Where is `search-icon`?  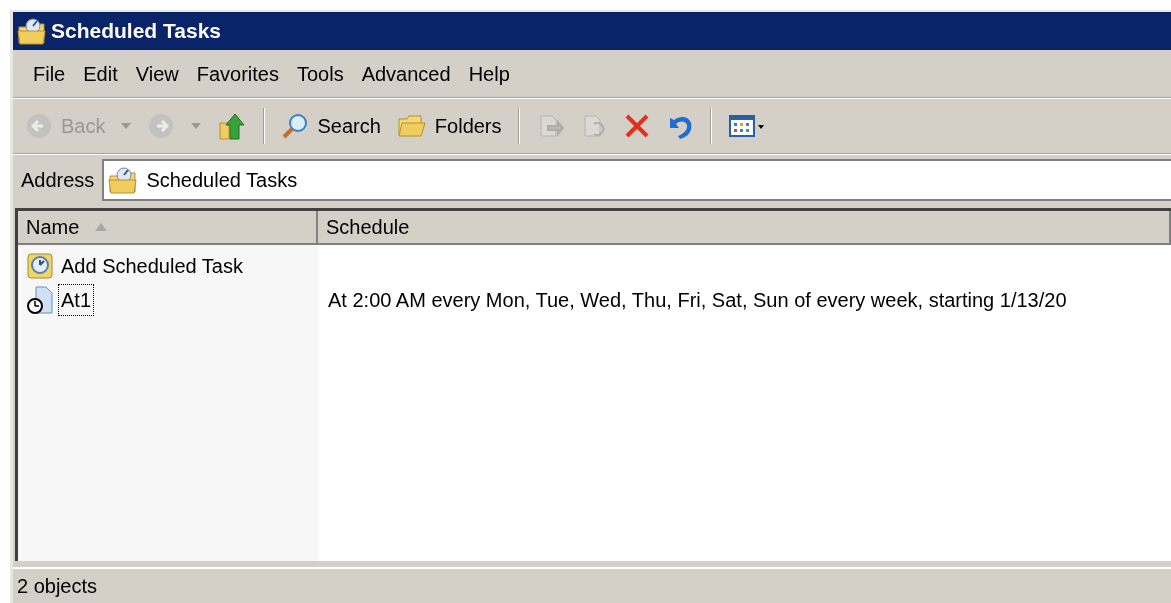 search-icon is located at coordinates (295, 126).